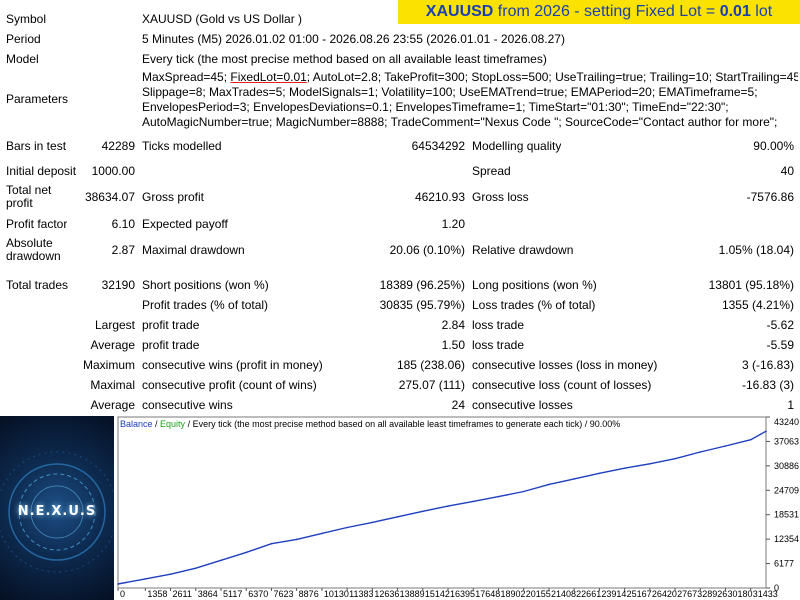  Describe the element at coordinates (770, 197) in the screenshot. I see `gross-loss-value: -7576.86` at that location.